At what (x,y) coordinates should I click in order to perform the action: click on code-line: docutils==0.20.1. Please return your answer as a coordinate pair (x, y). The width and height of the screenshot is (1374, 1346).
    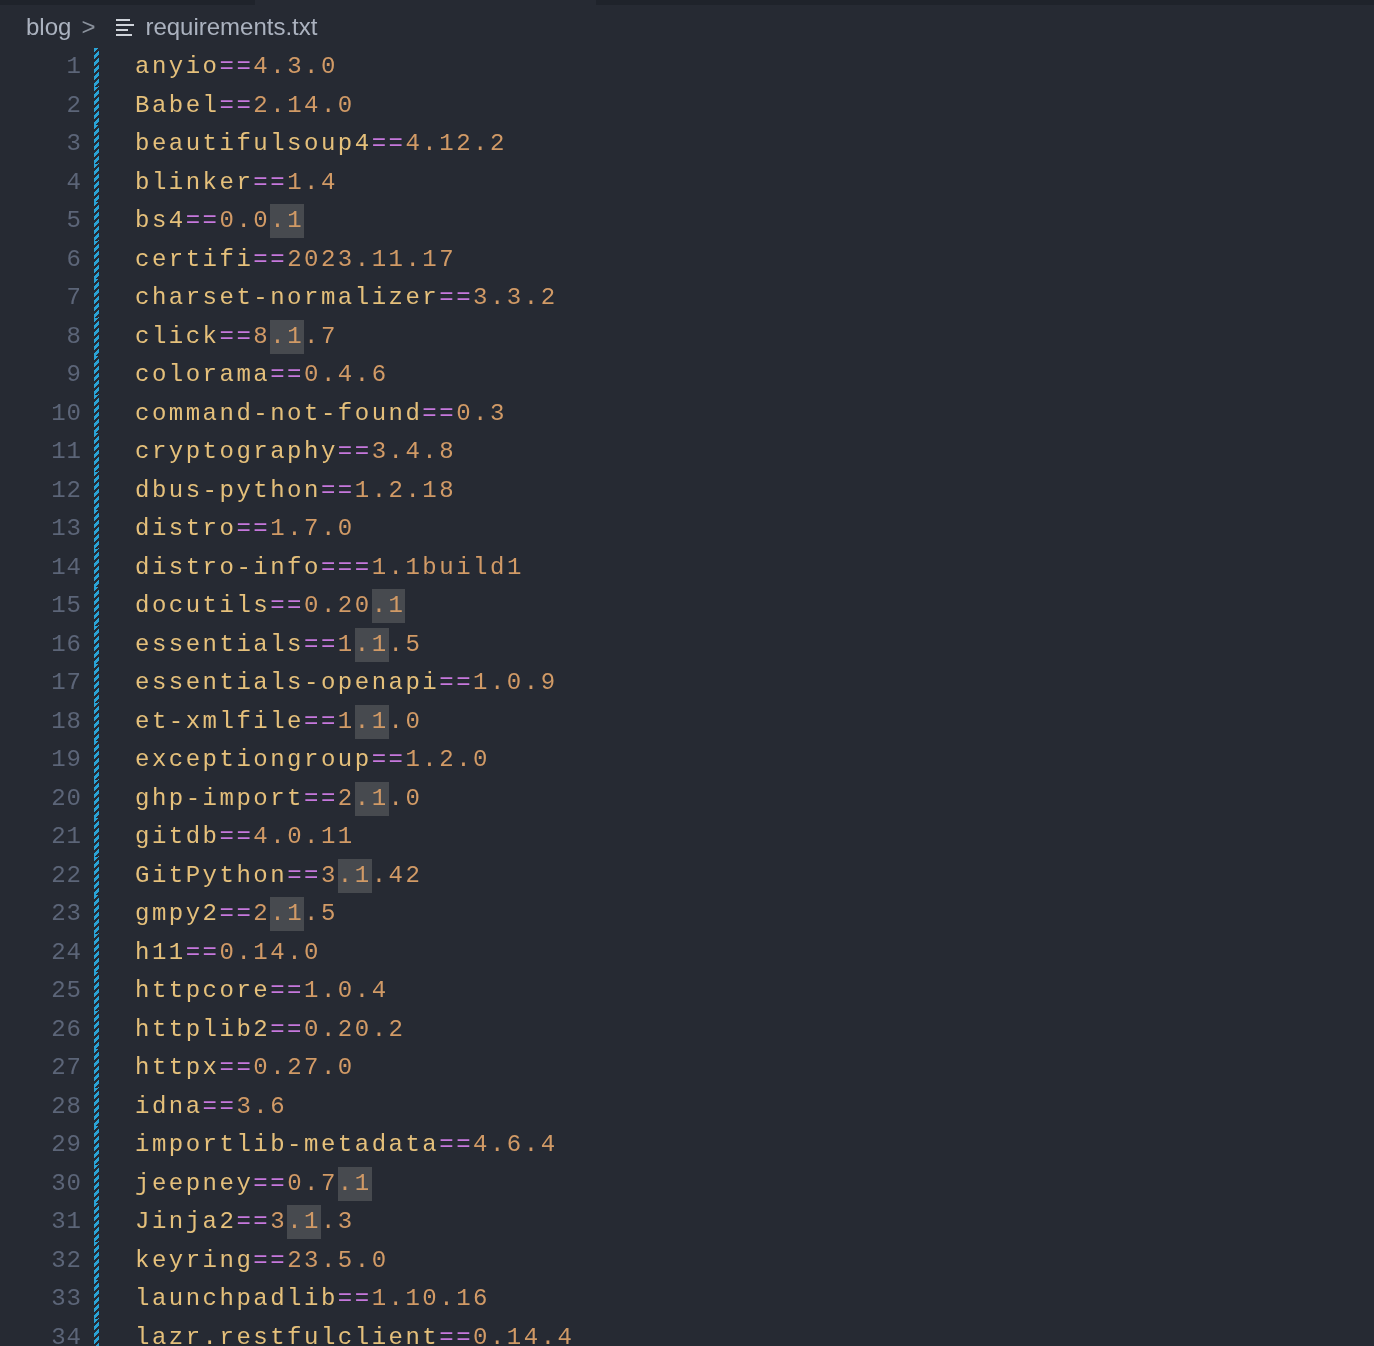
    Looking at the image, I should click on (270, 606).